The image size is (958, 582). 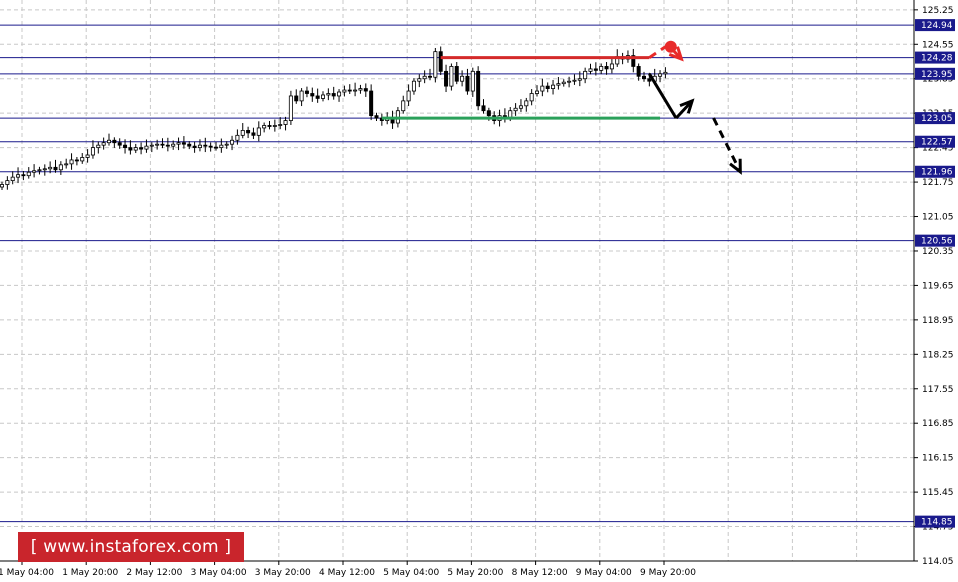 What do you see at coordinates (937, 119) in the screenshot?
I see `level-badge-label: 123.05` at bounding box center [937, 119].